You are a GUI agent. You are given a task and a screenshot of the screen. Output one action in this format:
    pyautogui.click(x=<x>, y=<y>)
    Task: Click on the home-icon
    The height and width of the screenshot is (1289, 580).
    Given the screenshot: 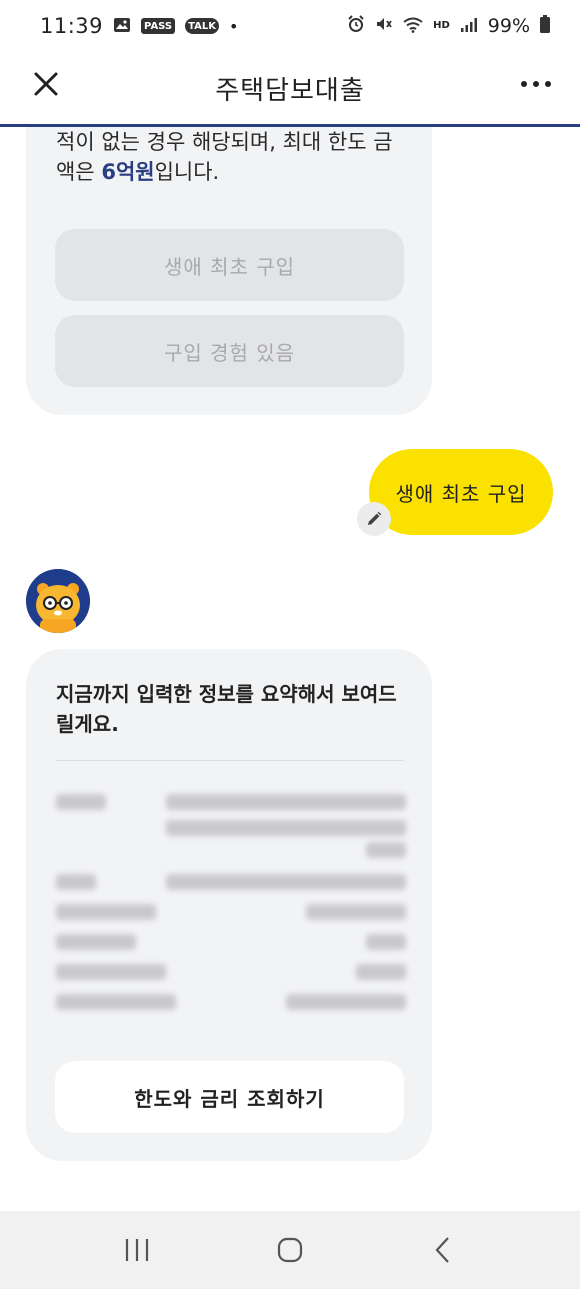 What is the action you would take?
    pyautogui.click(x=290, y=1250)
    